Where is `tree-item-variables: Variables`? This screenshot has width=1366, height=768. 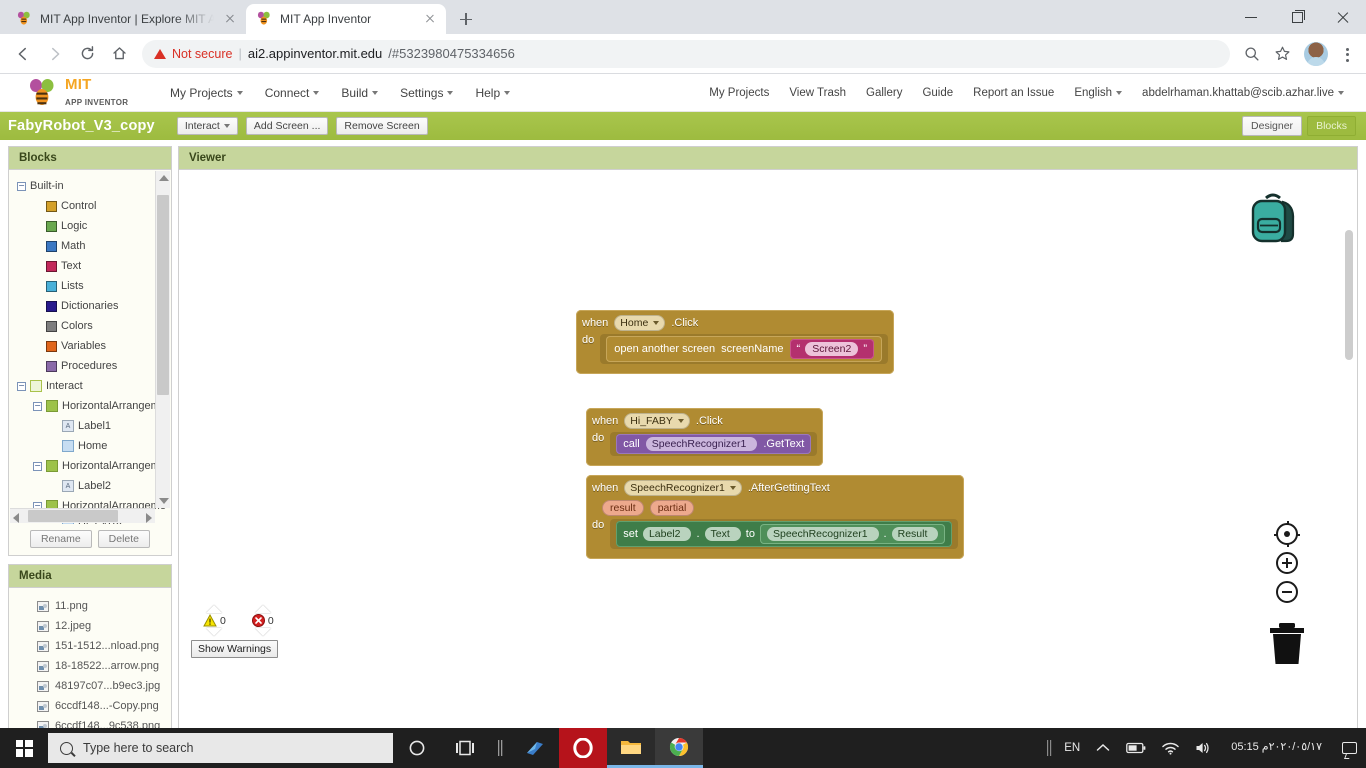
tree-item-variables: Variables is located at coordinates (90, 346).